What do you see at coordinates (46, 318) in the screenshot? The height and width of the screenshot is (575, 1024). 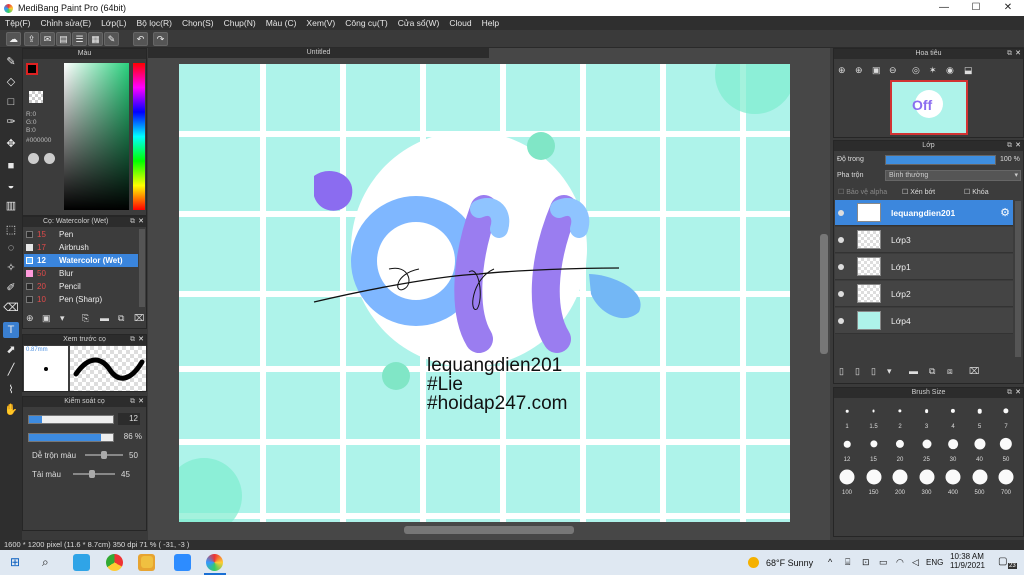 I see `brush-settings-icon: ▣` at bounding box center [46, 318].